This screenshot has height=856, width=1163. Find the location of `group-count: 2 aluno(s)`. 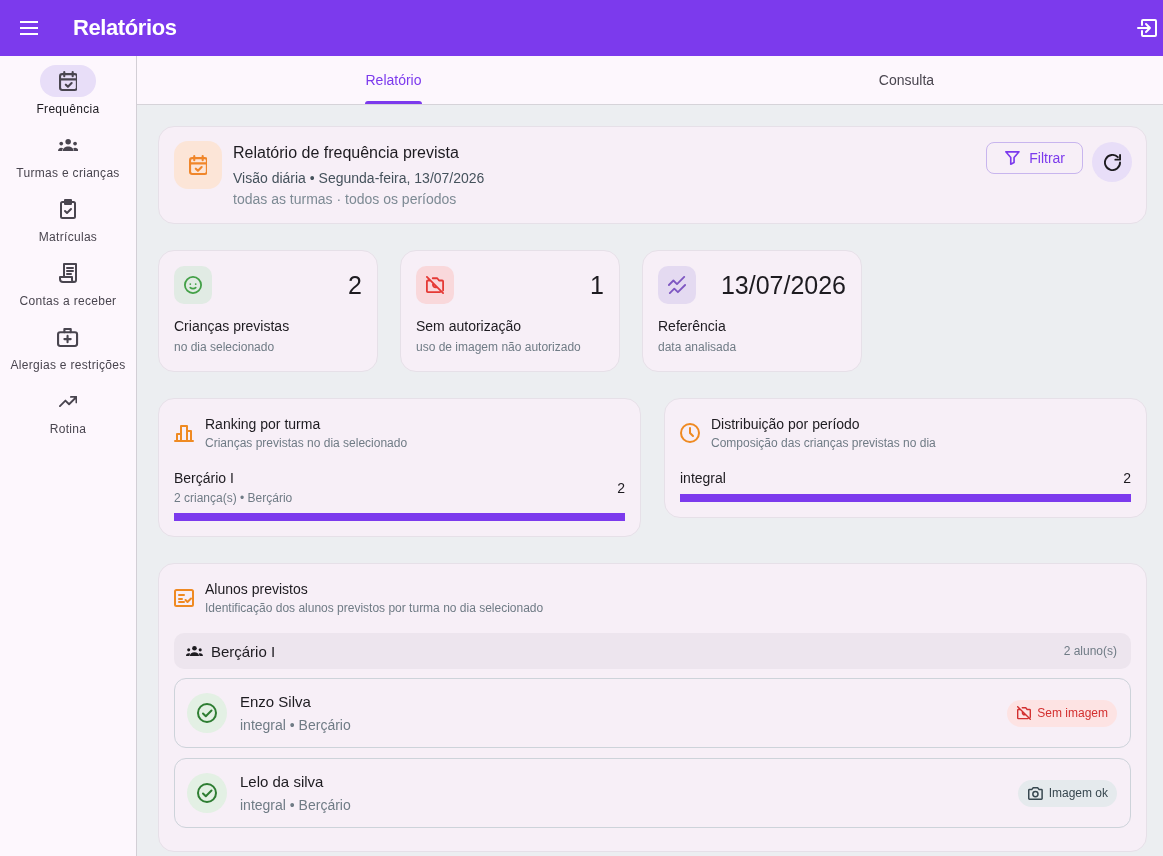

group-count: 2 aluno(s) is located at coordinates (1090, 651).